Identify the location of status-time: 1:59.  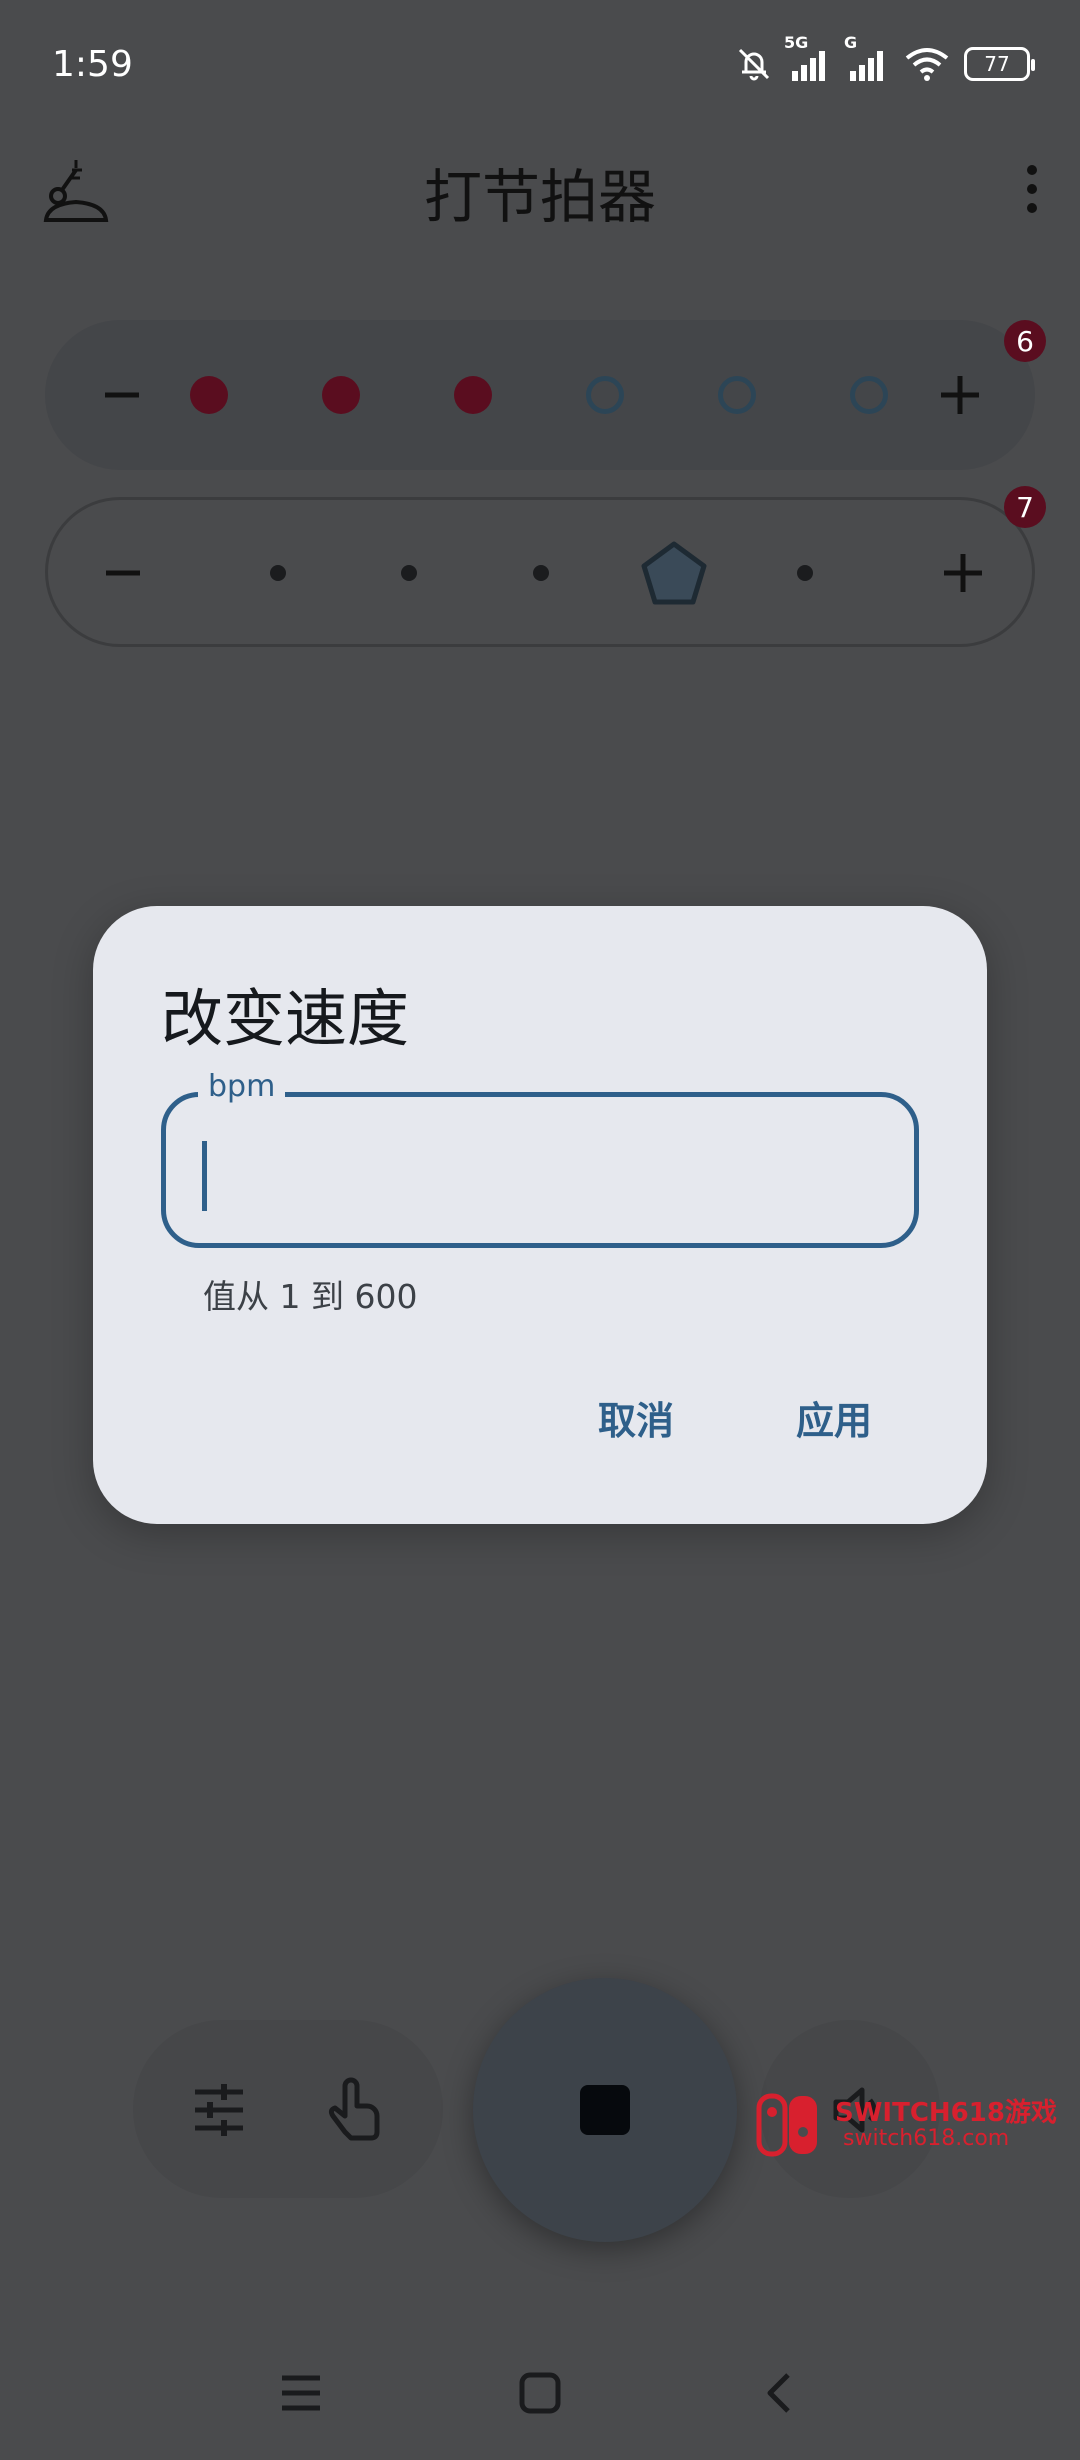
(92, 64).